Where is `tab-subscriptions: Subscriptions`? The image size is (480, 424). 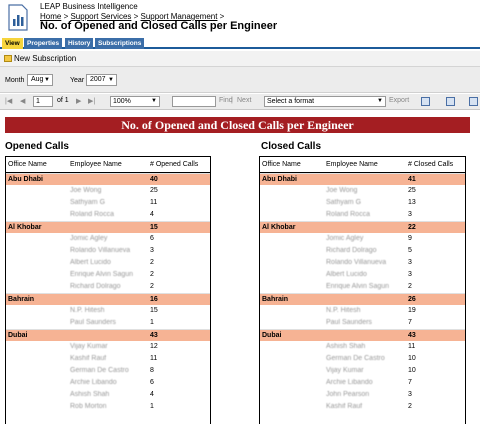
tab-subscriptions: Subscriptions is located at coordinates (120, 43).